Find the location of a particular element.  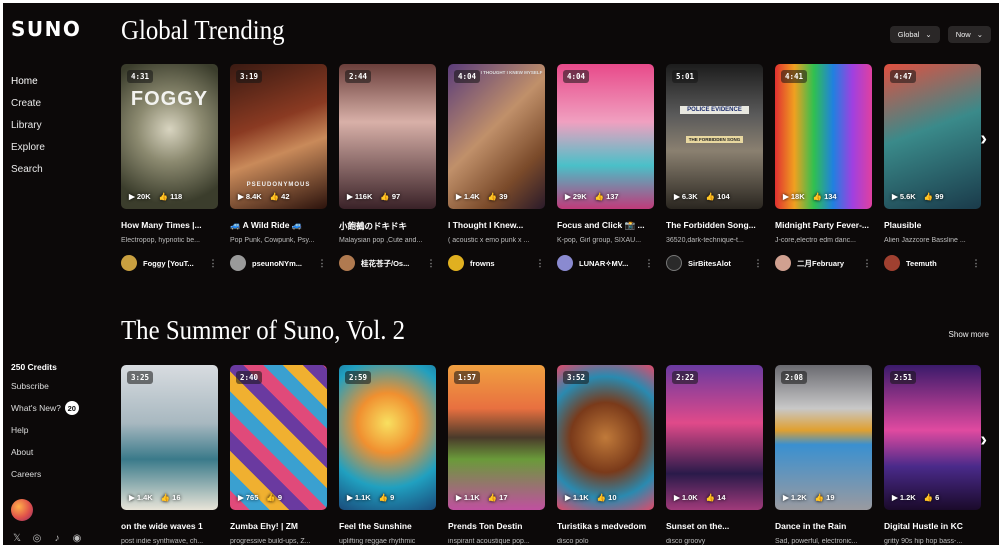

user-avatar is located at coordinates (22, 510).